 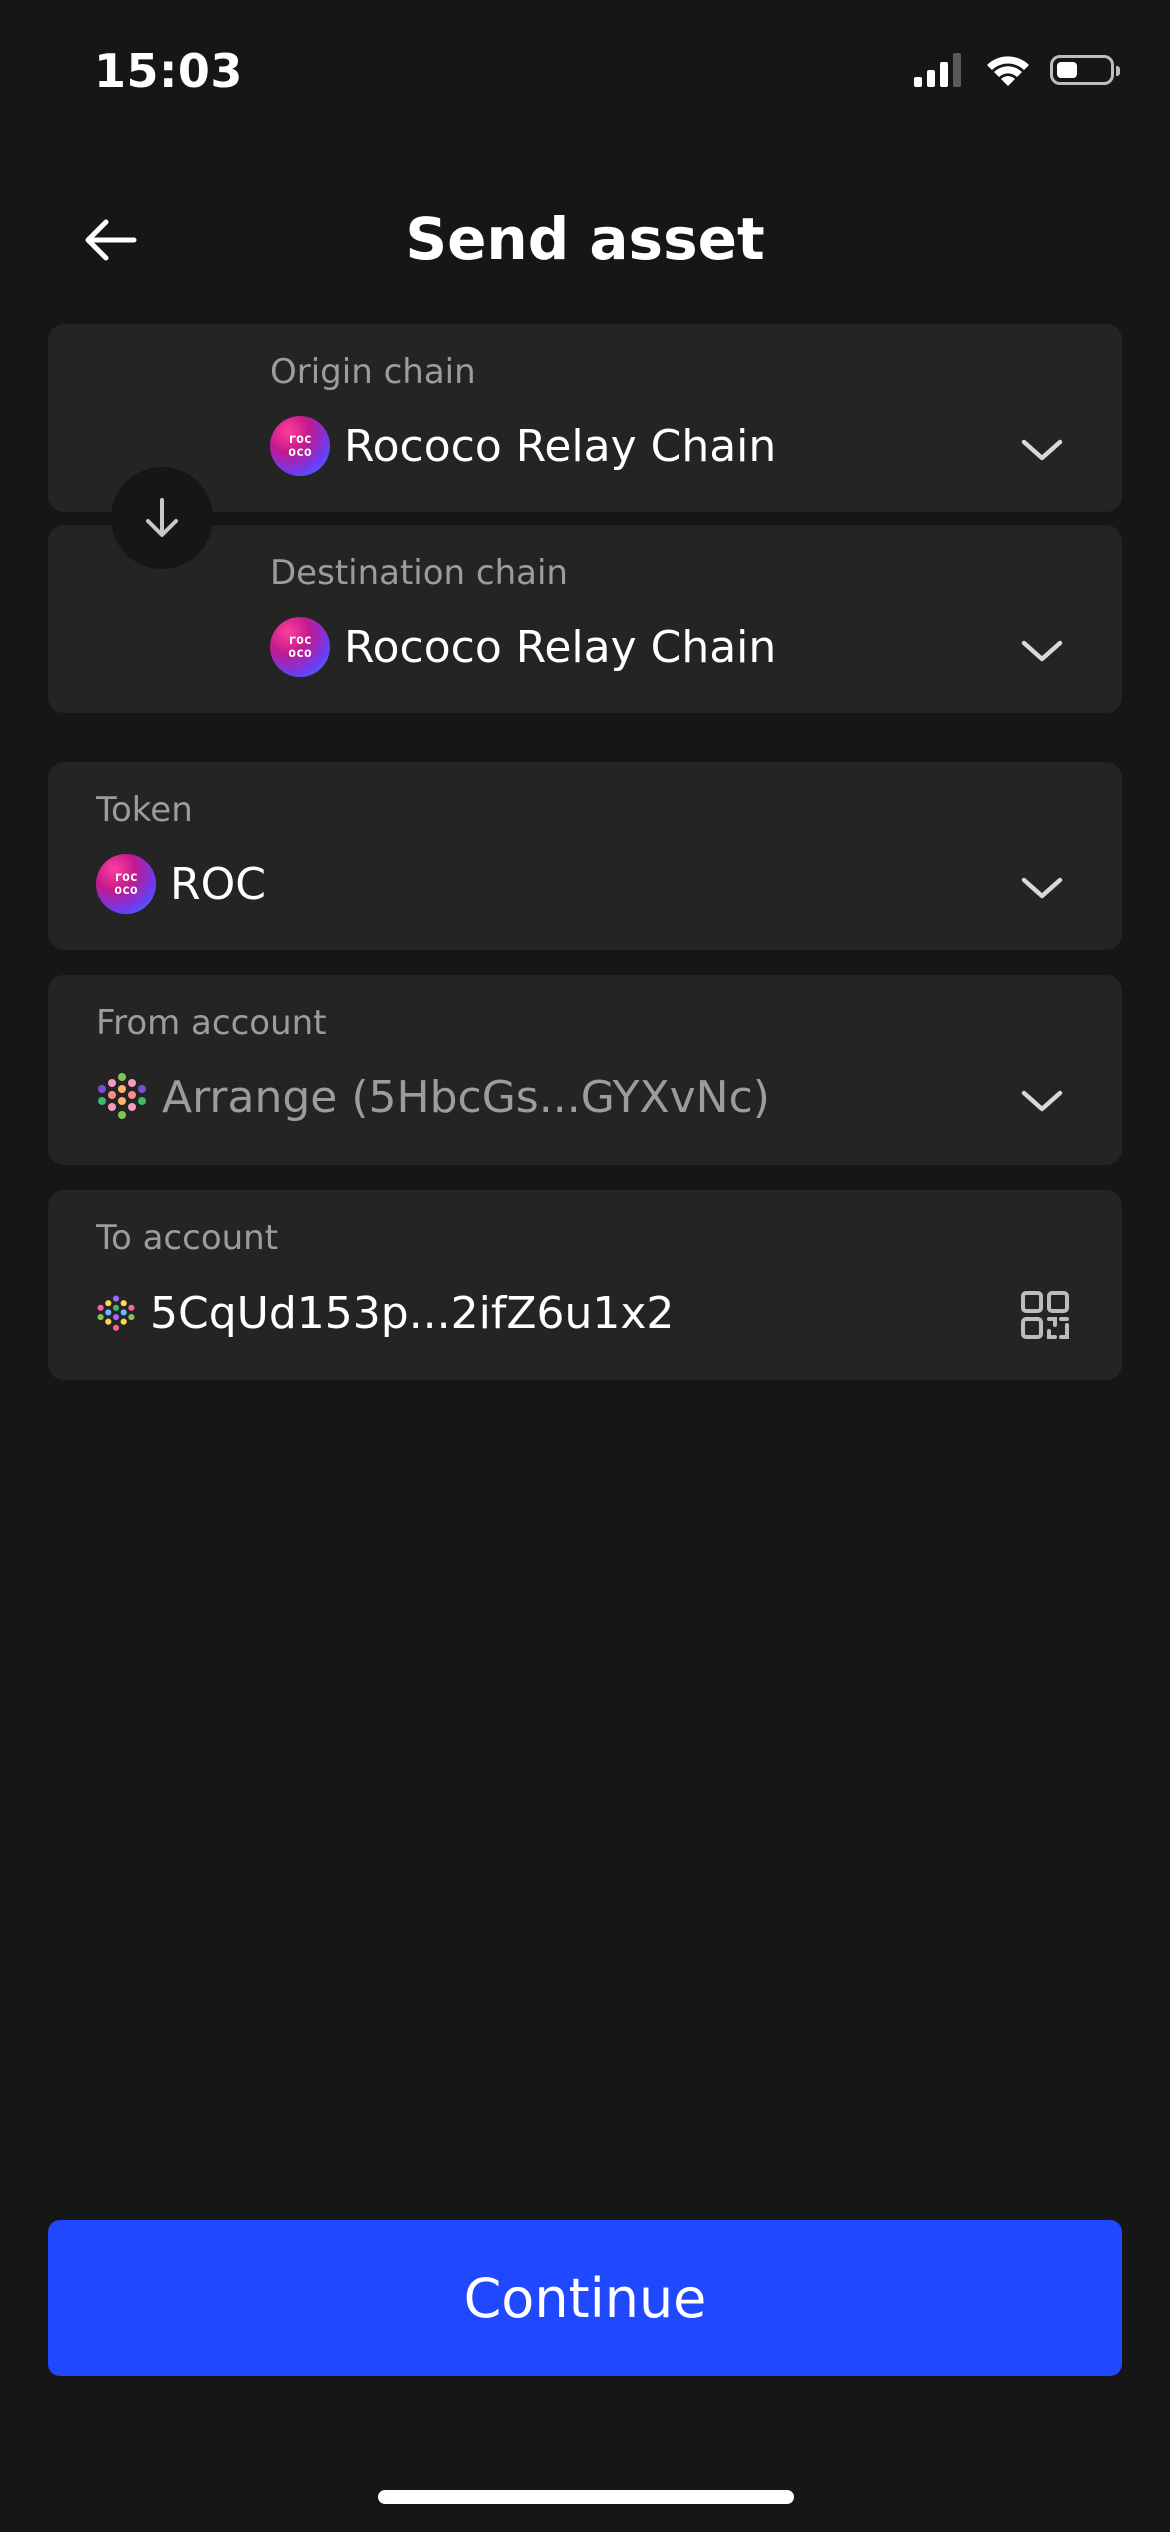 What do you see at coordinates (585, 1070) in the screenshot?
I see `from-account-selector: From account Arrange (5HbcGs...GYXvNc)` at bounding box center [585, 1070].